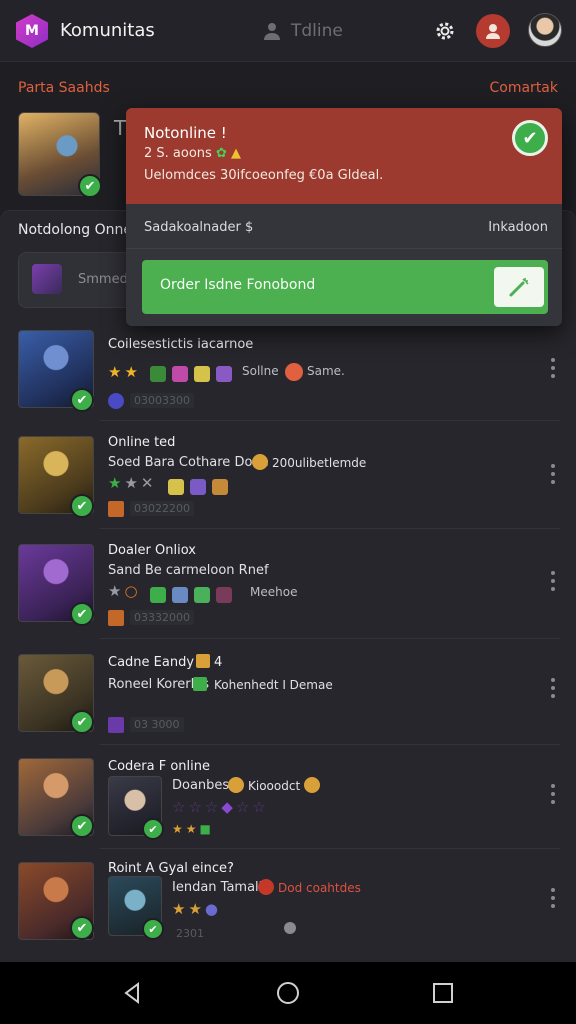  Describe the element at coordinates (188, 570) in the screenshot. I see `member-subtitle: Sand Be carmeloon Rnef` at that location.